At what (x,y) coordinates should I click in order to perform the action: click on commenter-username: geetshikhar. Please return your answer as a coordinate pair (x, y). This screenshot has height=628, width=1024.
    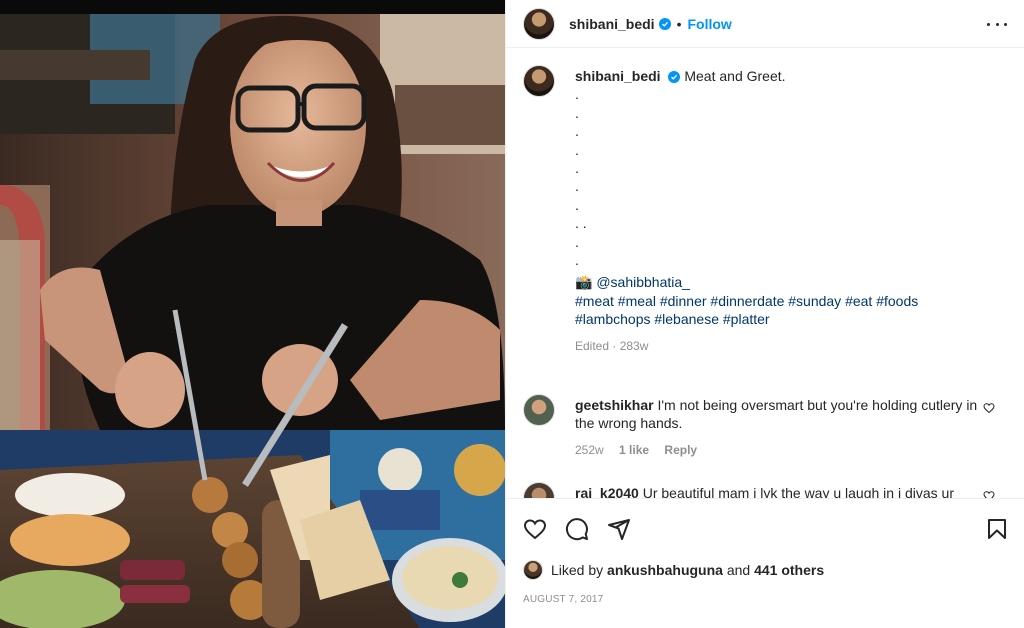
    Looking at the image, I should click on (614, 405).